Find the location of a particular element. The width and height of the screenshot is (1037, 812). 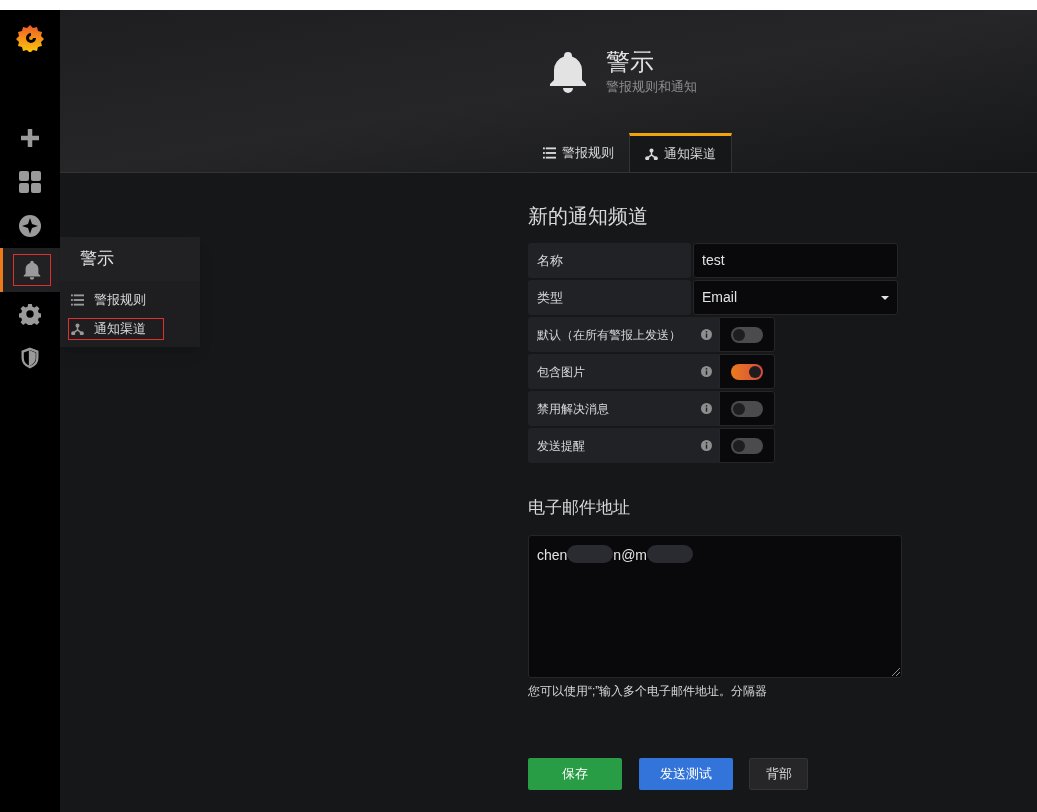

name-field: test is located at coordinates (795, 260).